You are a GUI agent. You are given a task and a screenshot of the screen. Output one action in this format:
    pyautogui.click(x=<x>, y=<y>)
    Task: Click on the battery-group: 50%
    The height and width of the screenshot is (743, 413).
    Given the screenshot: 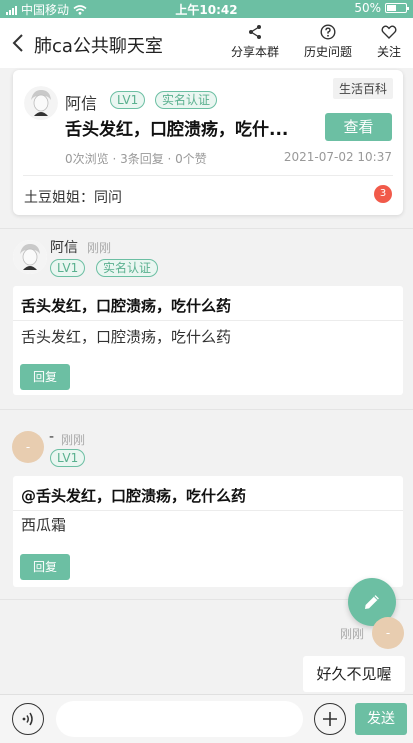 What is the action you would take?
    pyautogui.click(x=381, y=8)
    